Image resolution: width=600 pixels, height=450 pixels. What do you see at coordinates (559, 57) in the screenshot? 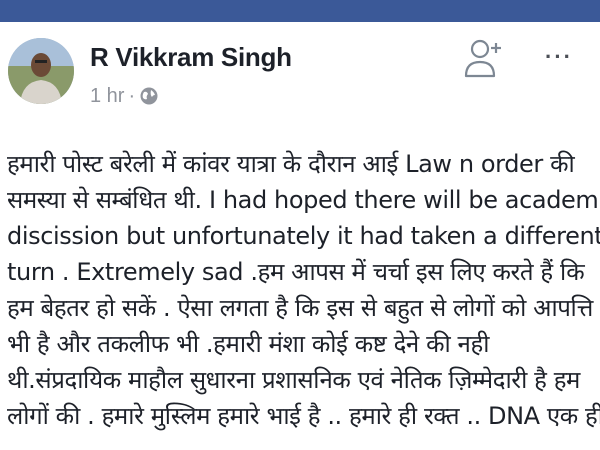
I see `more-options-button: ···` at bounding box center [559, 57].